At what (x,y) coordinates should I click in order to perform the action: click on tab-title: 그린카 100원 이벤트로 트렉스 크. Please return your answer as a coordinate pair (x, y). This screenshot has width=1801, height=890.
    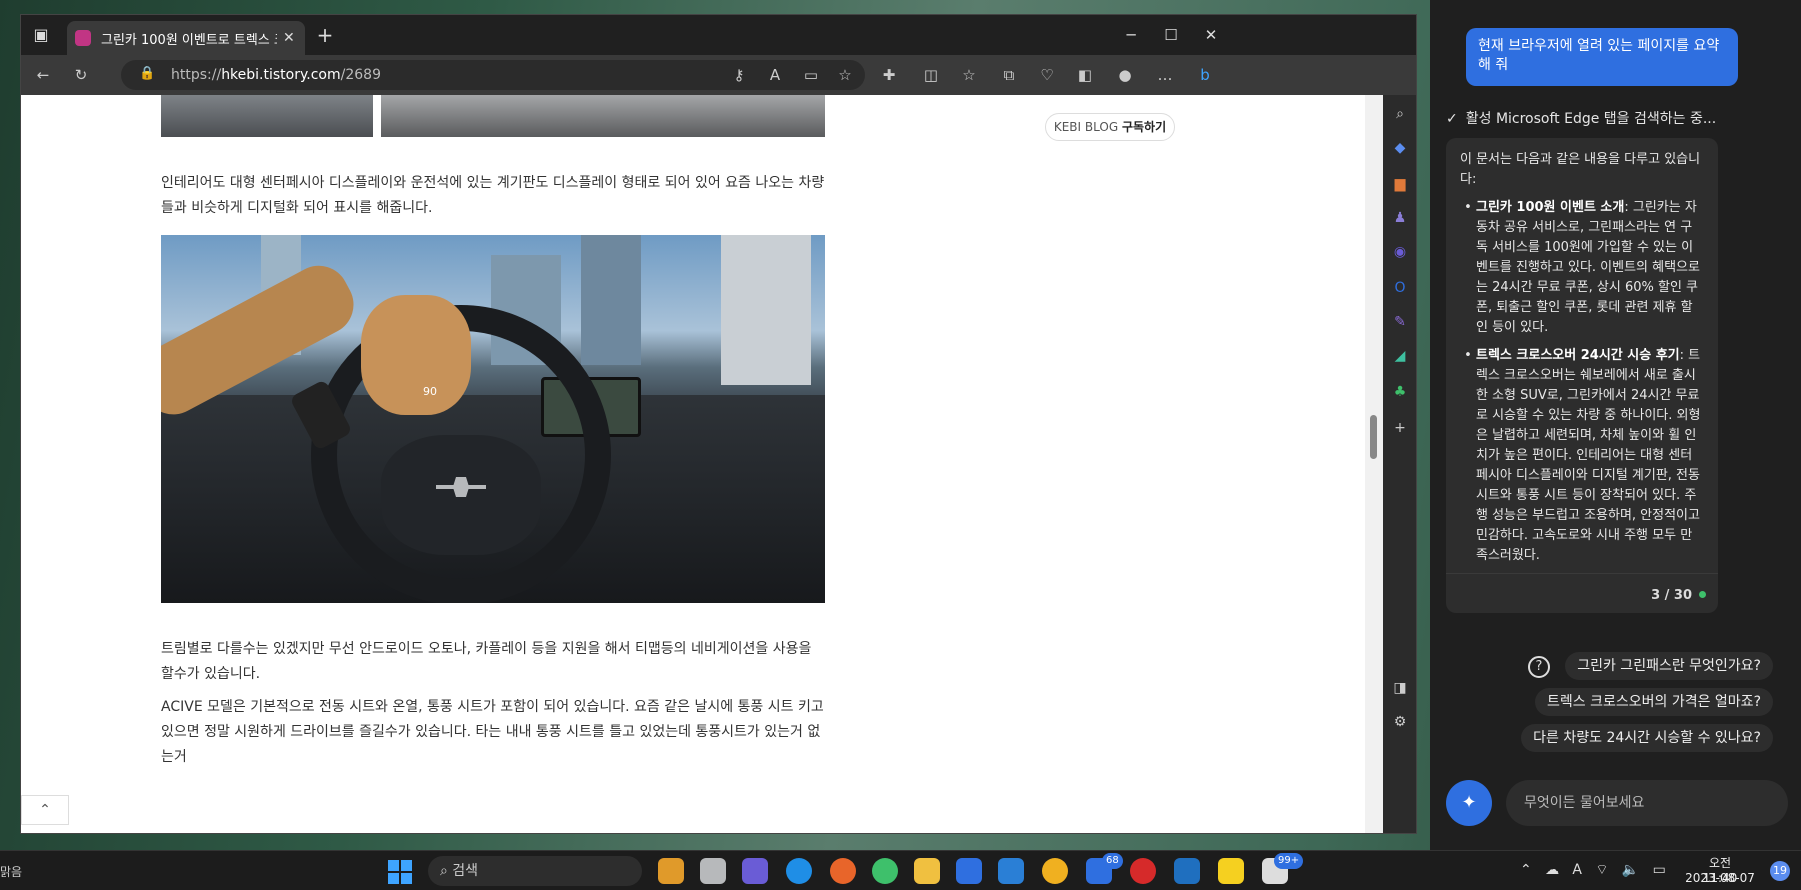
    Looking at the image, I should click on (189, 40).